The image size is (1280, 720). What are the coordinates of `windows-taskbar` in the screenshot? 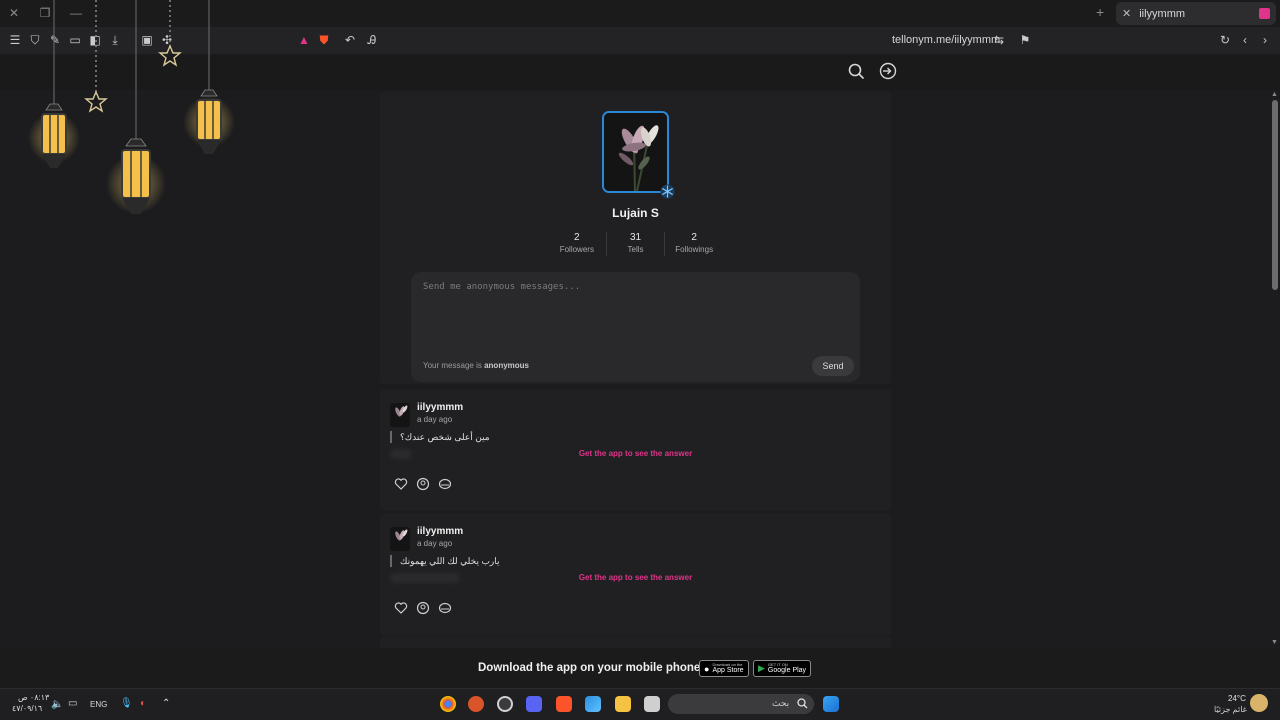 It's located at (640, 704).